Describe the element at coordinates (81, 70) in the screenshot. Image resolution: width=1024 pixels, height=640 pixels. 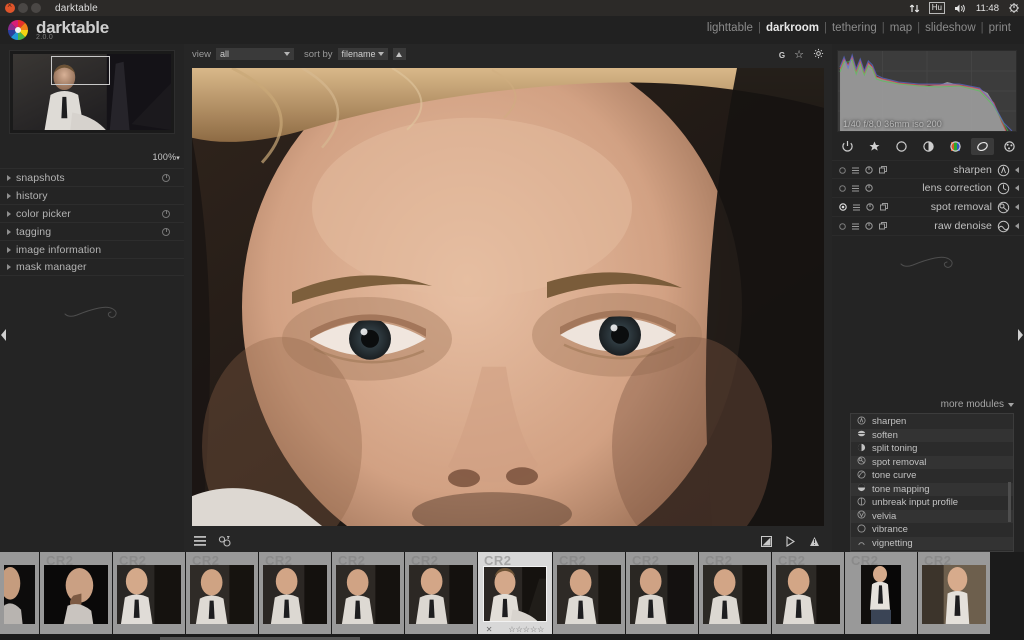
I see `navigation-zoom-rectangle` at that location.